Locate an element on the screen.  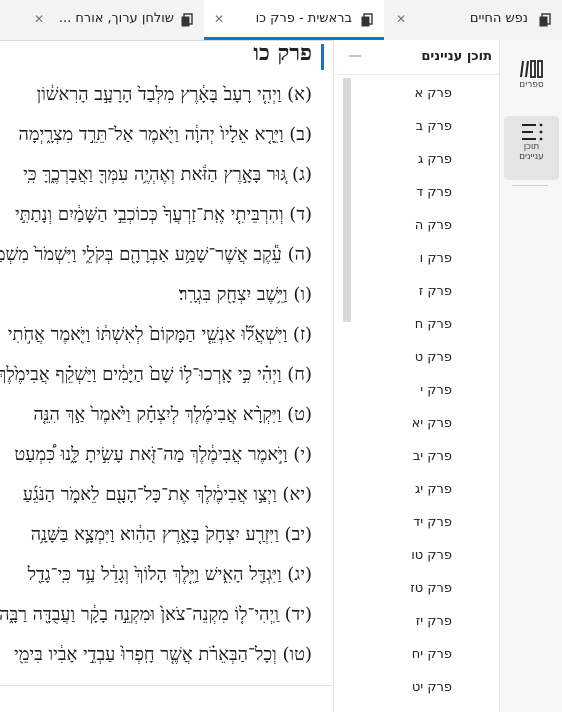
library-label: ספרים is located at coordinates (531, 85).